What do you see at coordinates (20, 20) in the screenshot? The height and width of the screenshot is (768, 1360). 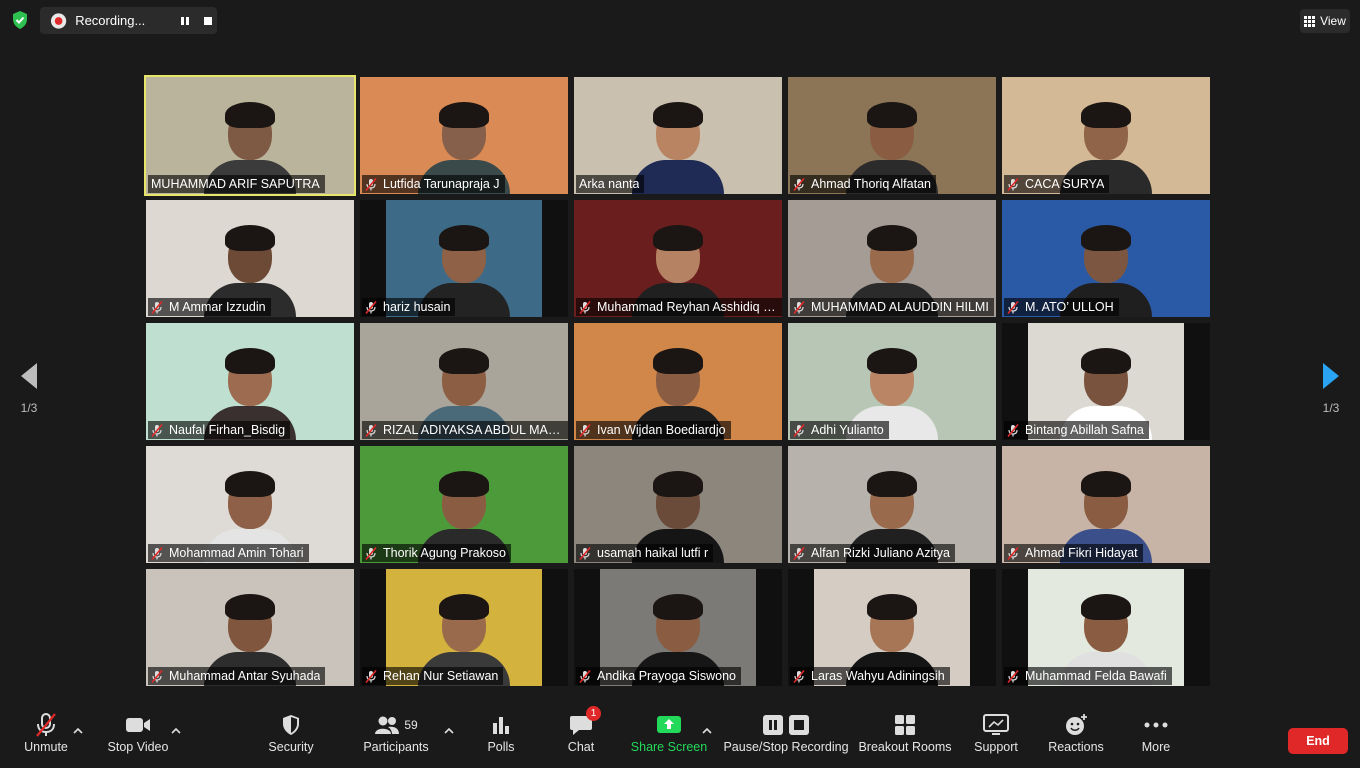 I see `security-shield-icon` at bounding box center [20, 20].